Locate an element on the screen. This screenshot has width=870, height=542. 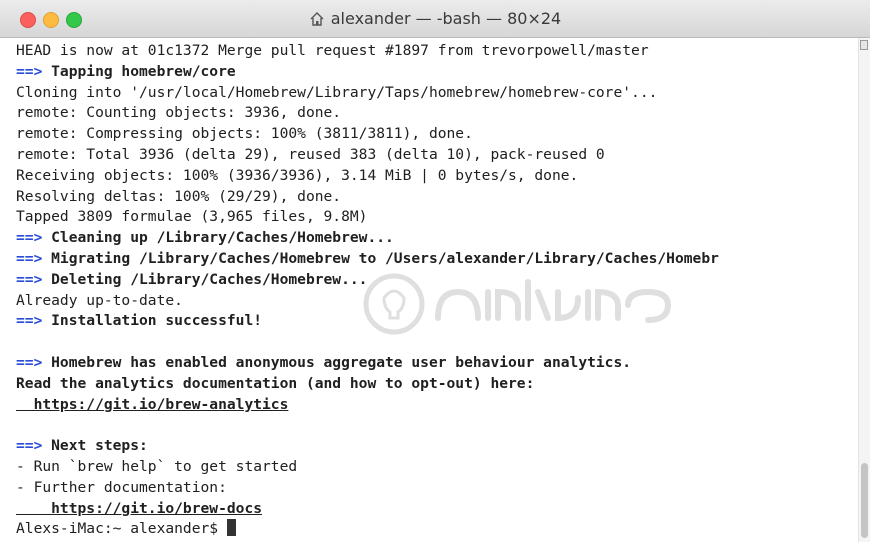
line-text: Installation successful! is located at coordinates (152, 321).